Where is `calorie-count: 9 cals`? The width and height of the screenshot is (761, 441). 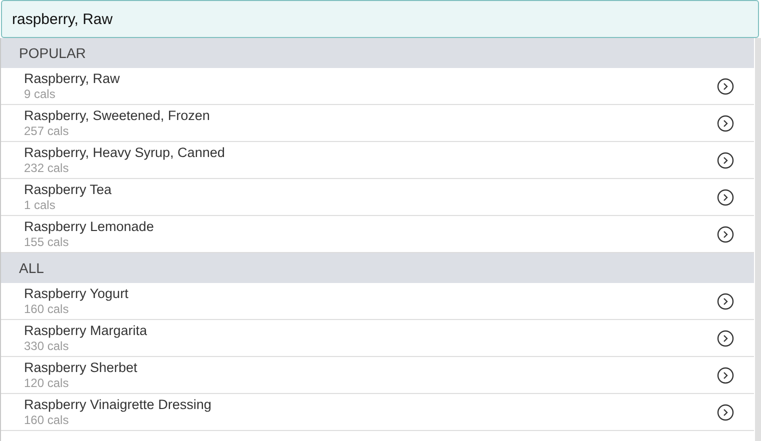
calorie-count: 9 cals is located at coordinates (40, 94).